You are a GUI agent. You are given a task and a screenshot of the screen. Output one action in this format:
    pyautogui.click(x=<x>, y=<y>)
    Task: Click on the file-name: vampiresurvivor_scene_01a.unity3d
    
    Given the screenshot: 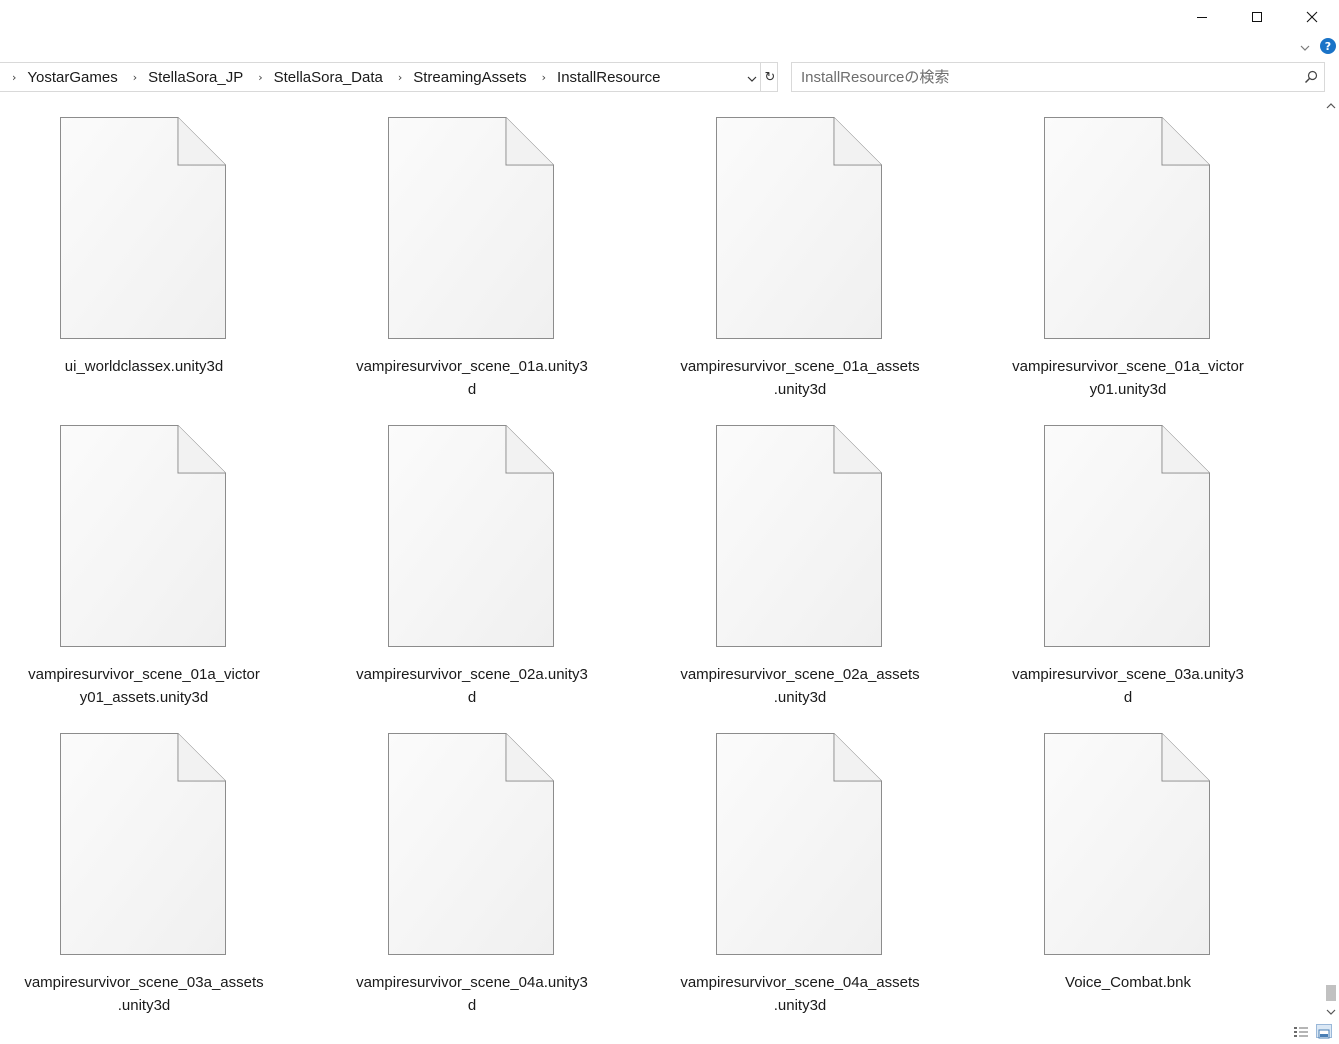 What is the action you would take?
    pyautogui.click(x=472, y=378)
    